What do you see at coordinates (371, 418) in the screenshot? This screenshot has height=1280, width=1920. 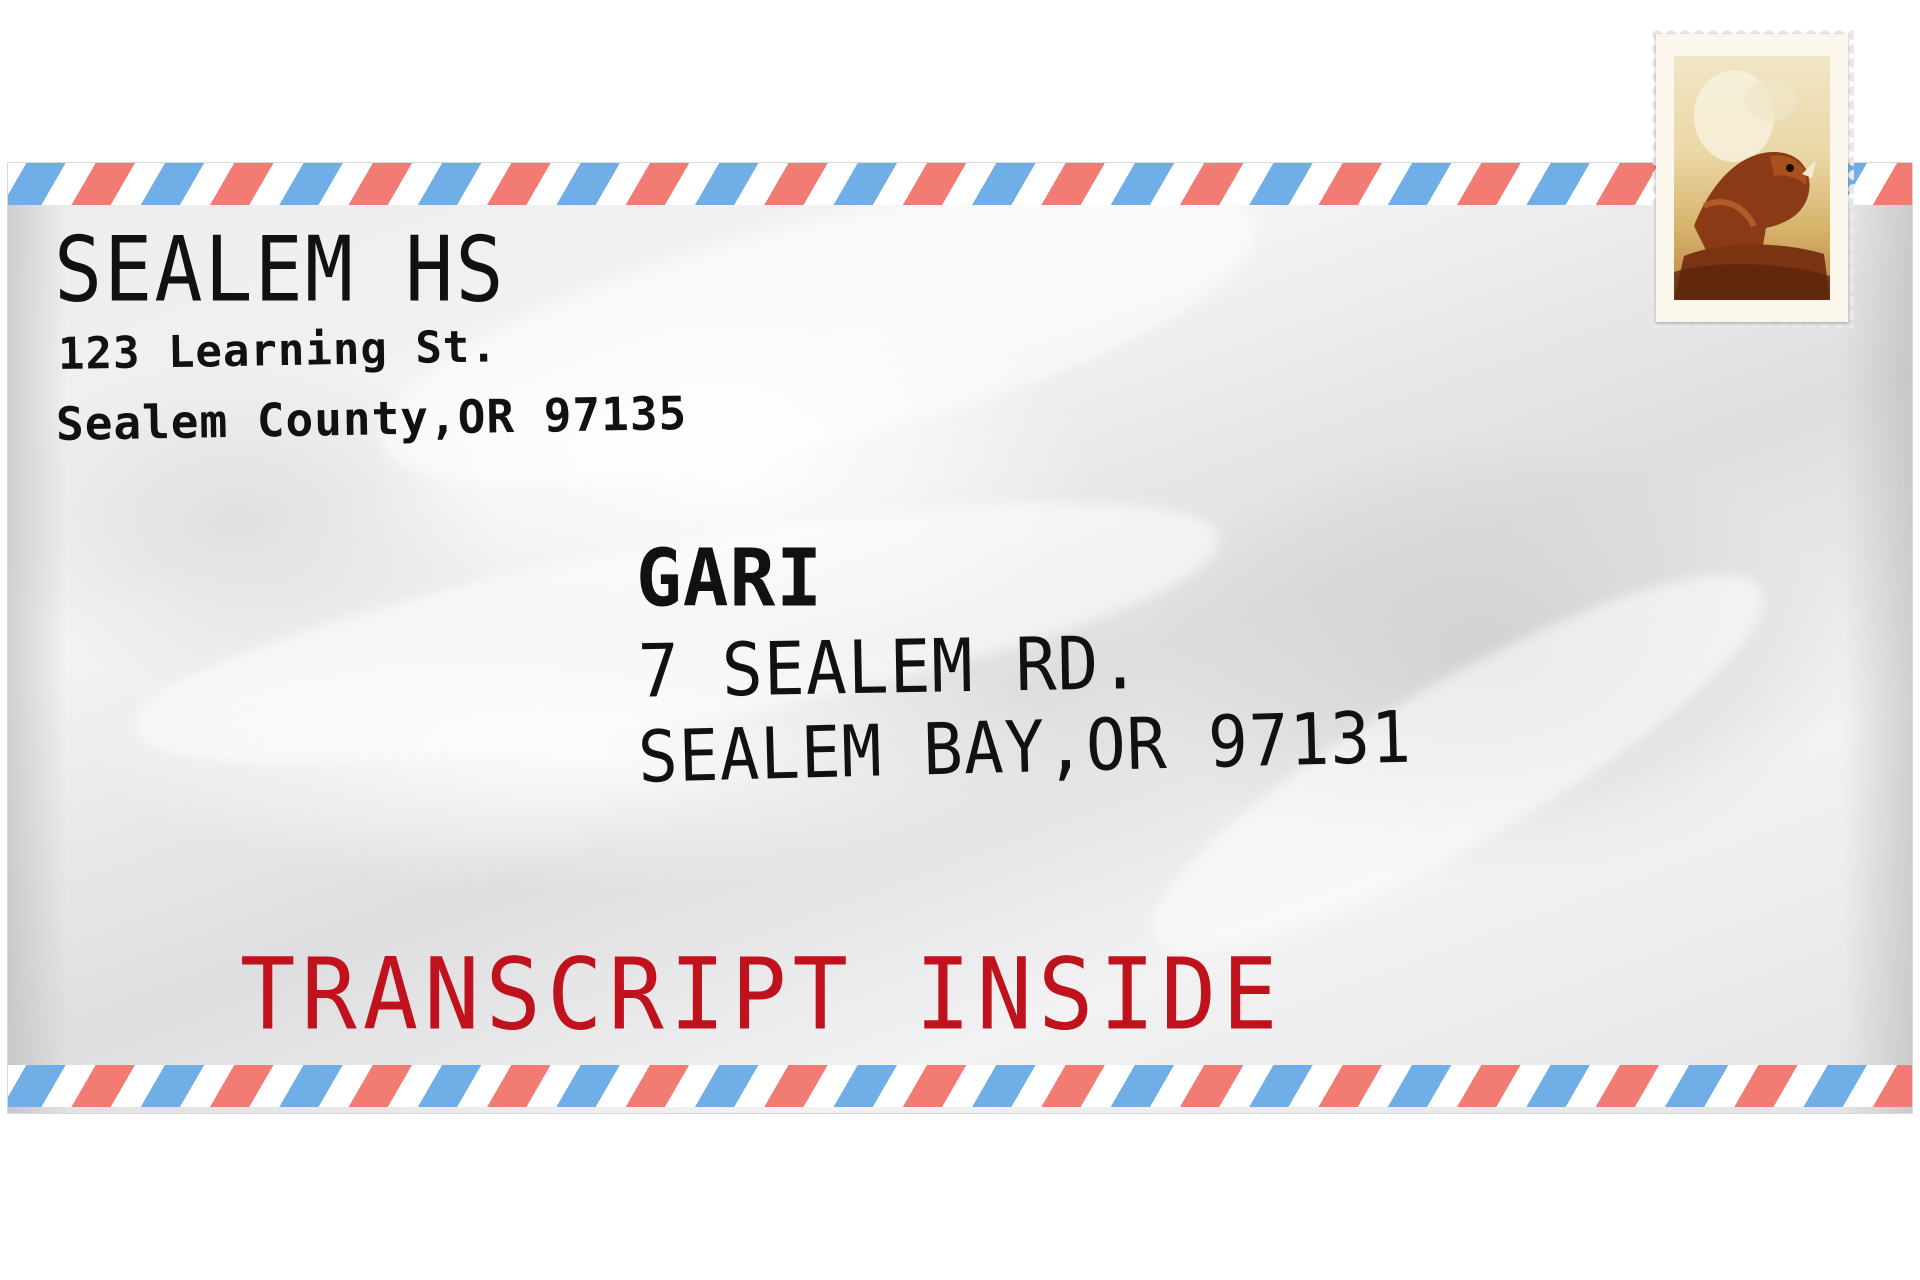 I see `sender-city: Sealem County,OR 97135` at bounding box center [371, 418].